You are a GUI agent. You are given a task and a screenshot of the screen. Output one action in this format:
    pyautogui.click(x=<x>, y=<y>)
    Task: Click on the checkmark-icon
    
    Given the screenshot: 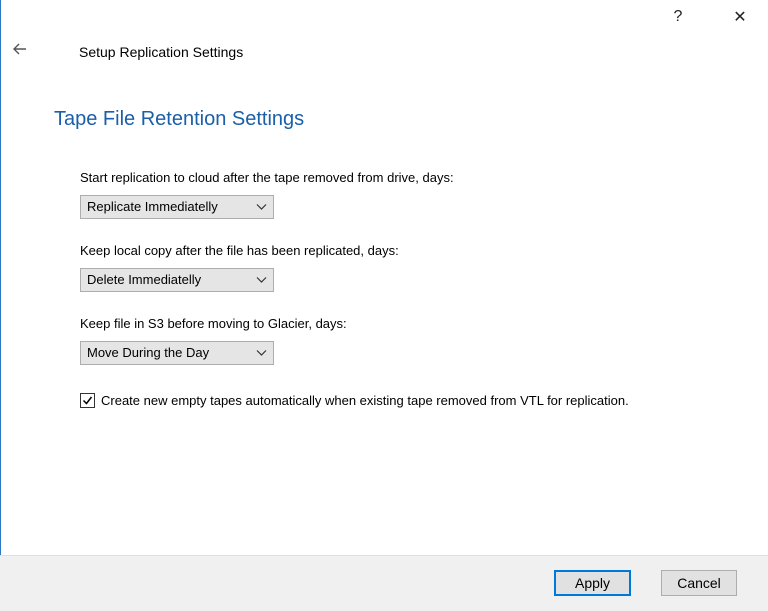 What is the action you would take?
    pyautogui.click(x=87, y=400)
    